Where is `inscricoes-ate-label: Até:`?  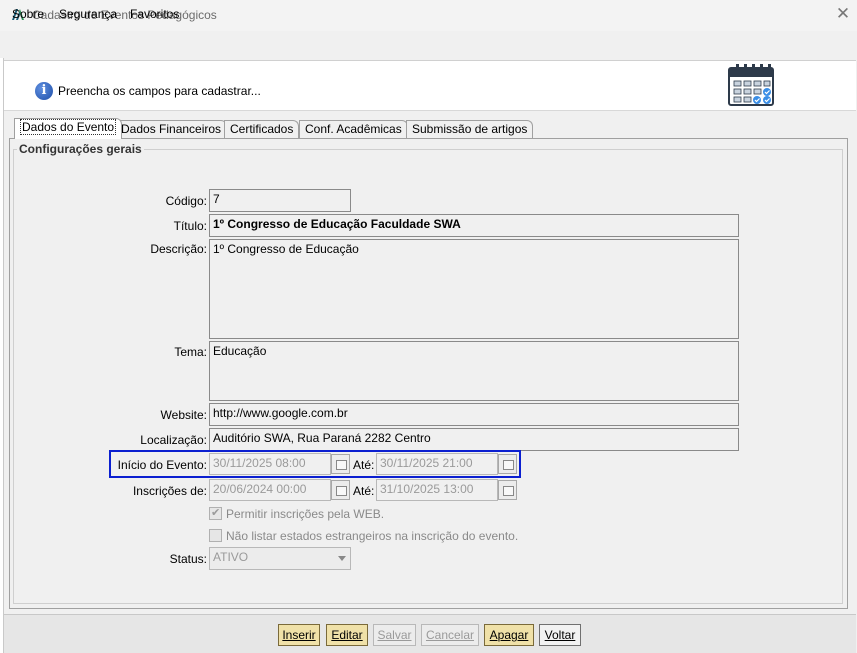
inscricoes-ate-label: Até: is located at coordinates (364, 491).